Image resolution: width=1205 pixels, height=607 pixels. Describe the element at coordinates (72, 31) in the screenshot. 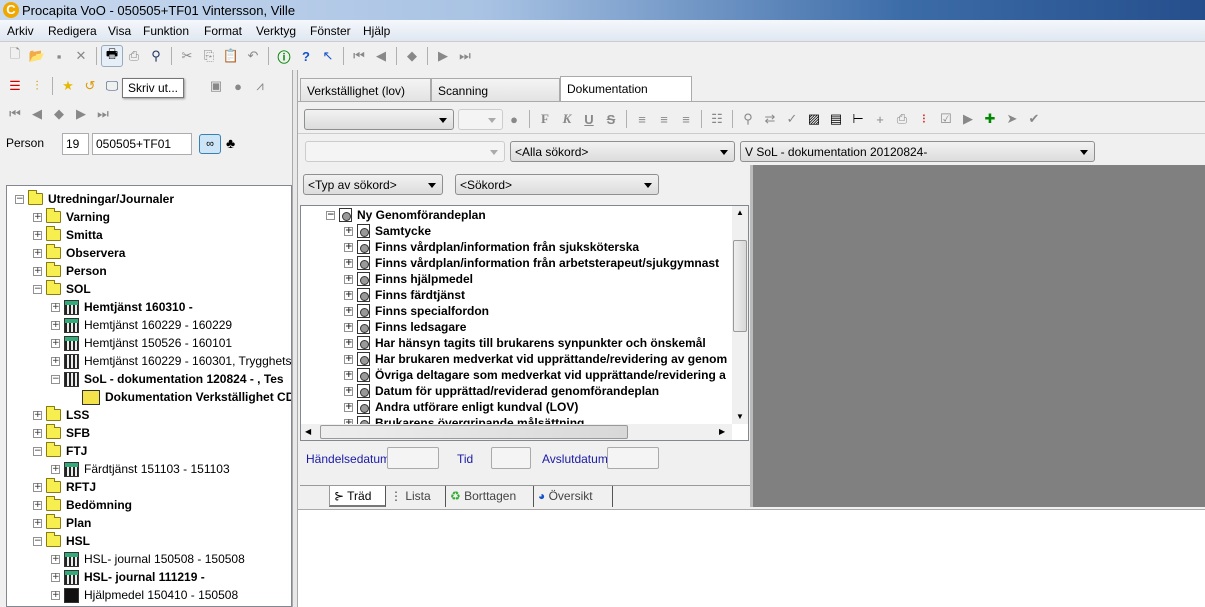

I see `menu-redigera: Redigera` at that location.